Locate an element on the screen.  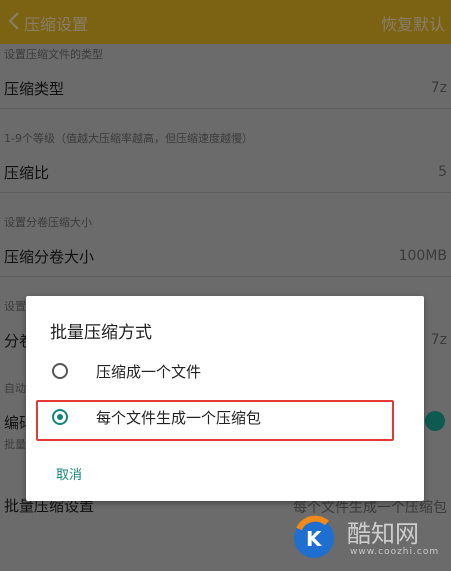
page-title: 压缩设置 is located at coordinates (56, 24).